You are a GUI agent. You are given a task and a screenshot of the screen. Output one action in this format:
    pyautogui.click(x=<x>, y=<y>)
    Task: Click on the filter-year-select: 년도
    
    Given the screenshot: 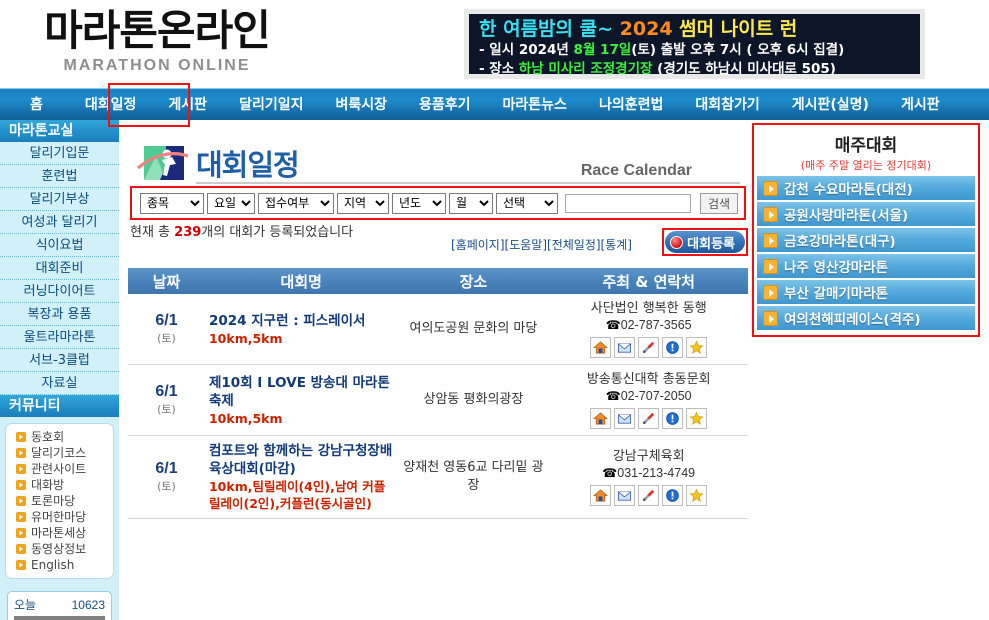 What is the action you would take?
    pyautogui.click(x=419, y=203)
    